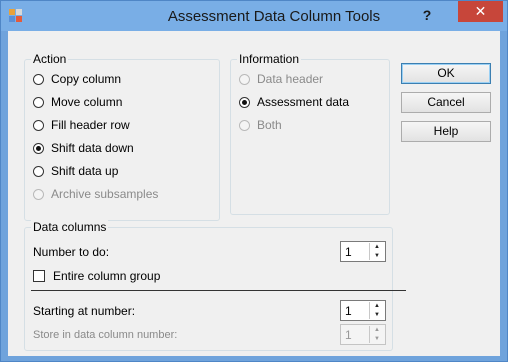 The width and height of the screenshot is (508, 362). I want to click on radio-assessment-data: Assessment data, so click(294, 102).